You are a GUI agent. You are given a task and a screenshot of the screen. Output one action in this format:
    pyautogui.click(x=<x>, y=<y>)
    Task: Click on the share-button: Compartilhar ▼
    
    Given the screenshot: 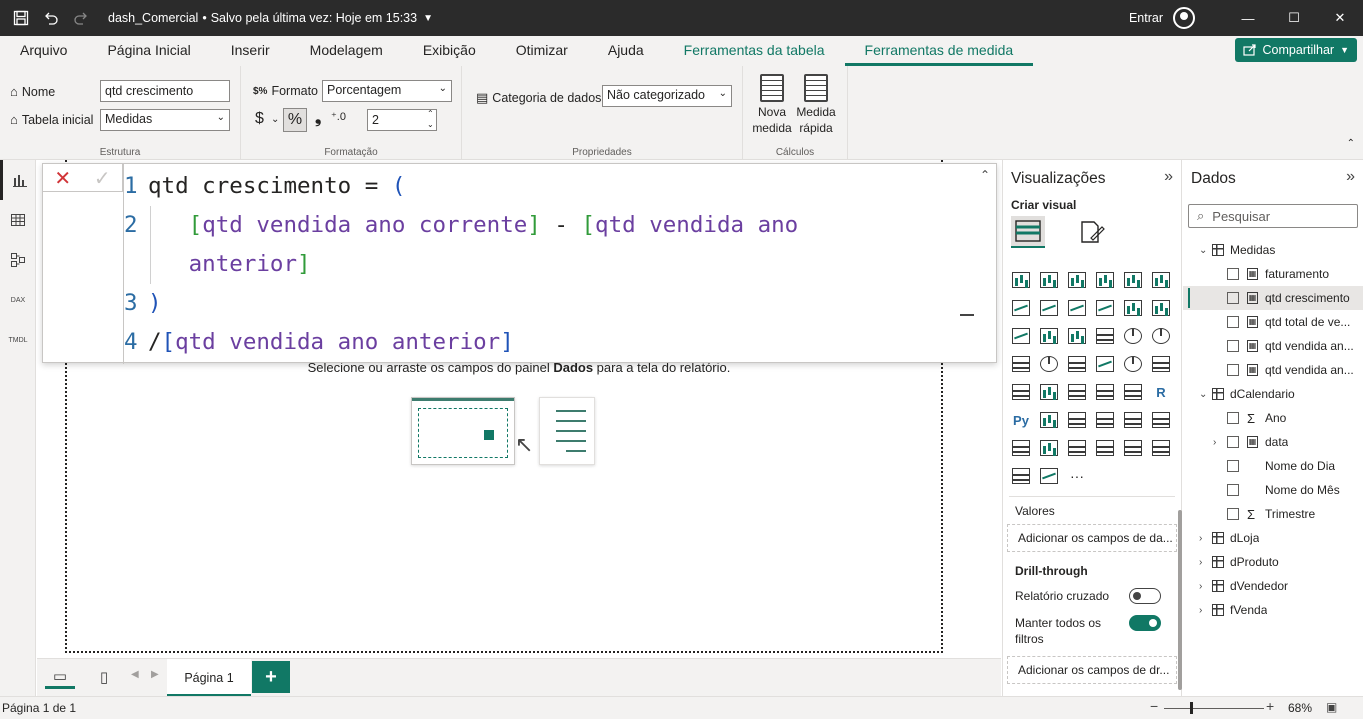 What is the action you would take?
    pyautogui.click(x=1295, y=50)
    